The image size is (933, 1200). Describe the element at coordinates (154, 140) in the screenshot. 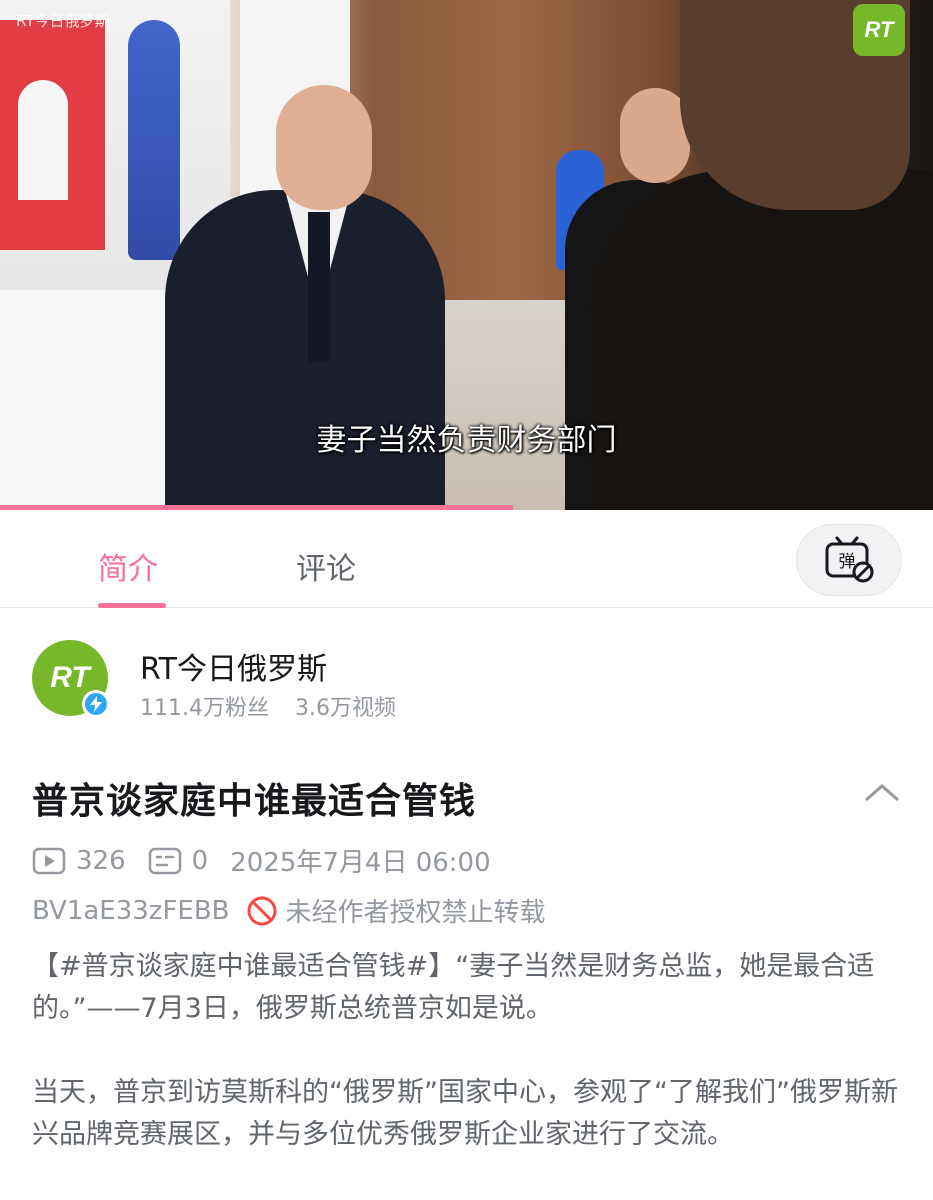

I see `blue-vase` at that location.